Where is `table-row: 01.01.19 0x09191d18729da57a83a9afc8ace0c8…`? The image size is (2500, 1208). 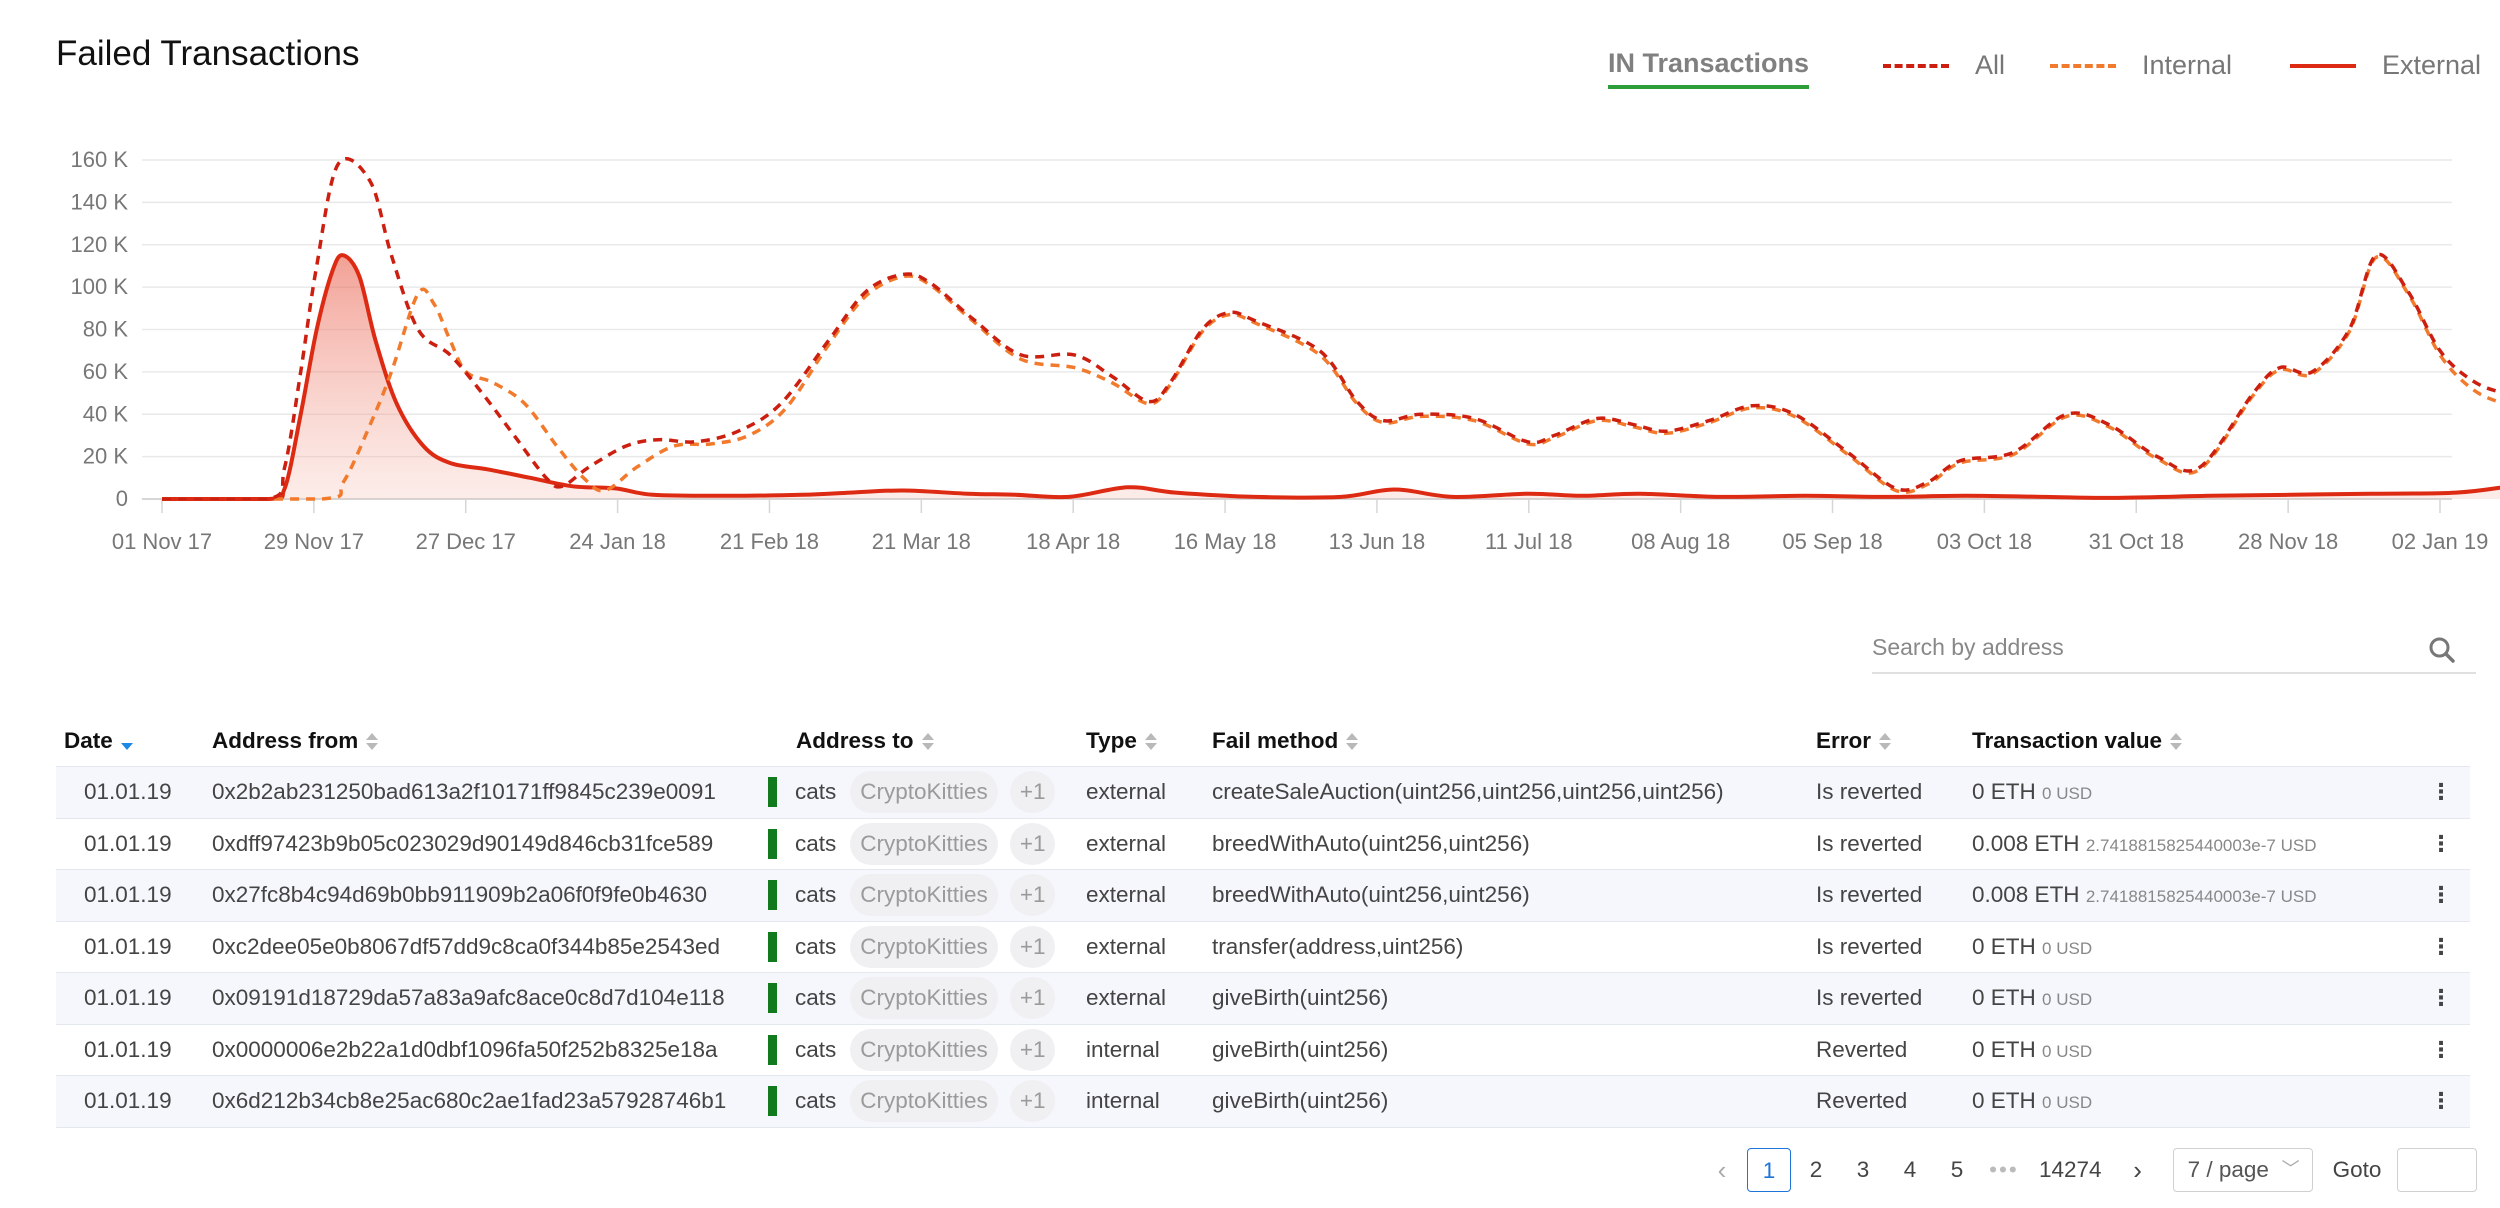
table-row: 01.01.19 0x09191d18729da57a83a9afc8ace0c8… is located at coordinates (1263, 998).